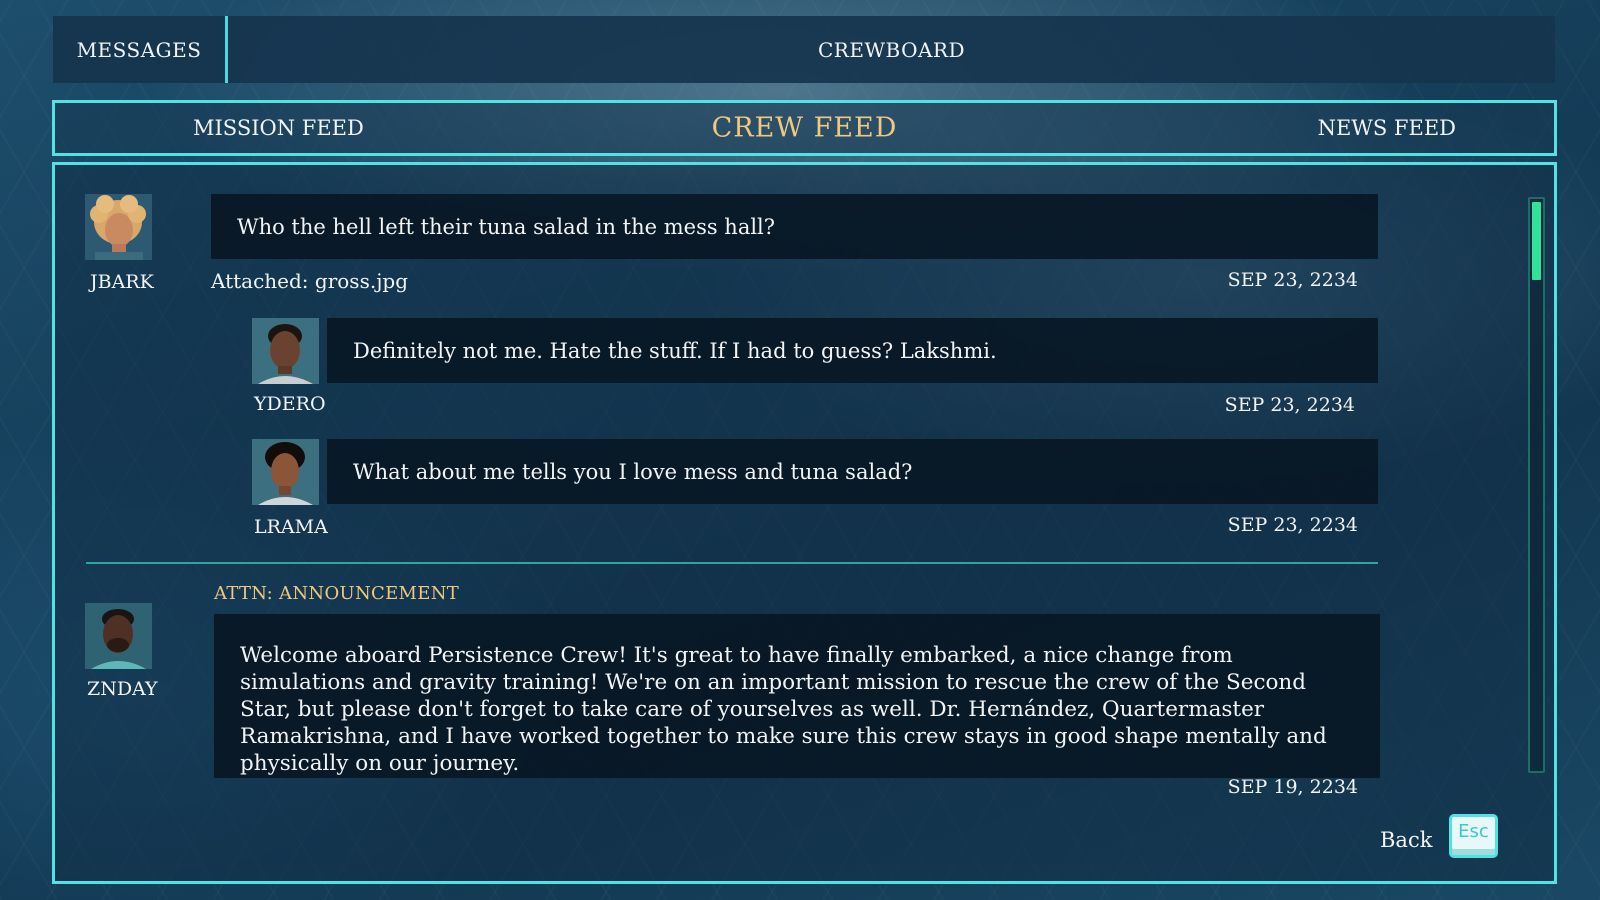 The width and height of the screenshot is (1600, 900). What do you see at coordinates (118, 227) in the screenshot?
I see `avatar-jbark` at bounding box center [118, 227].